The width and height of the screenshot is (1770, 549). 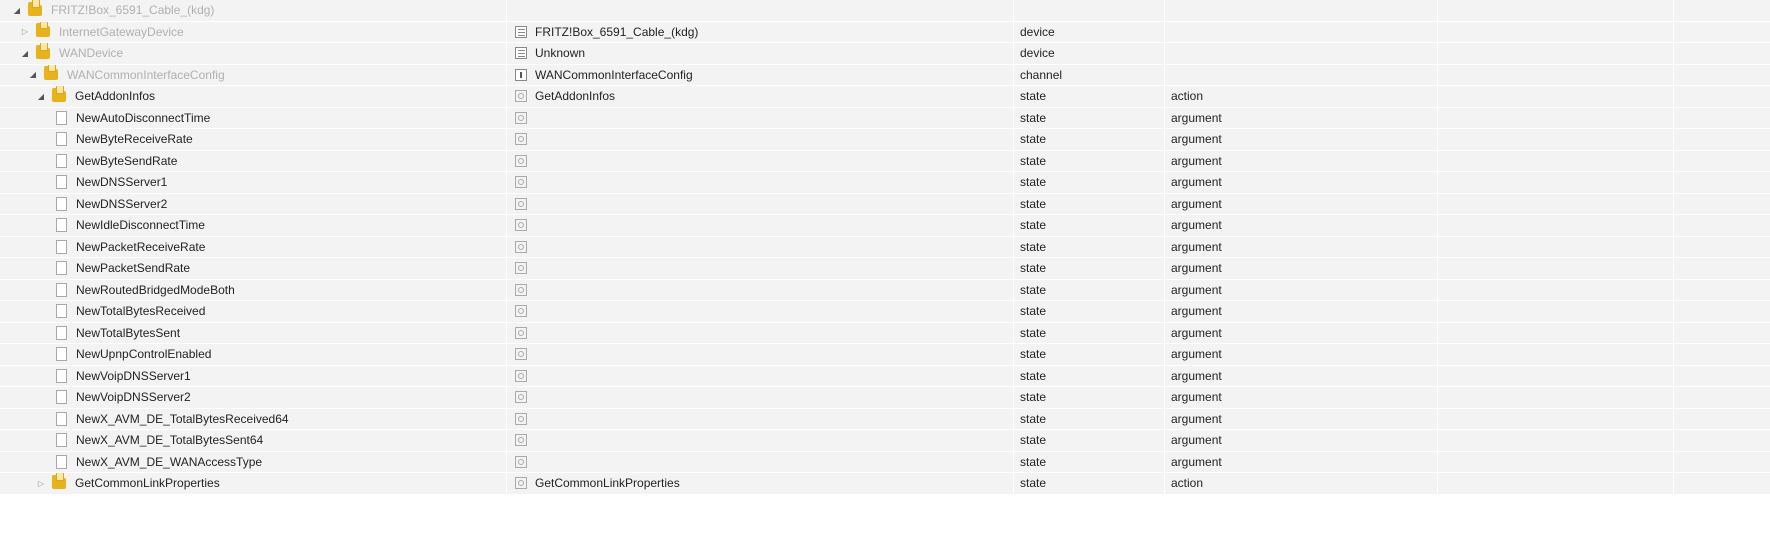 I want to click on device-icon, so click(x=521, y=53).